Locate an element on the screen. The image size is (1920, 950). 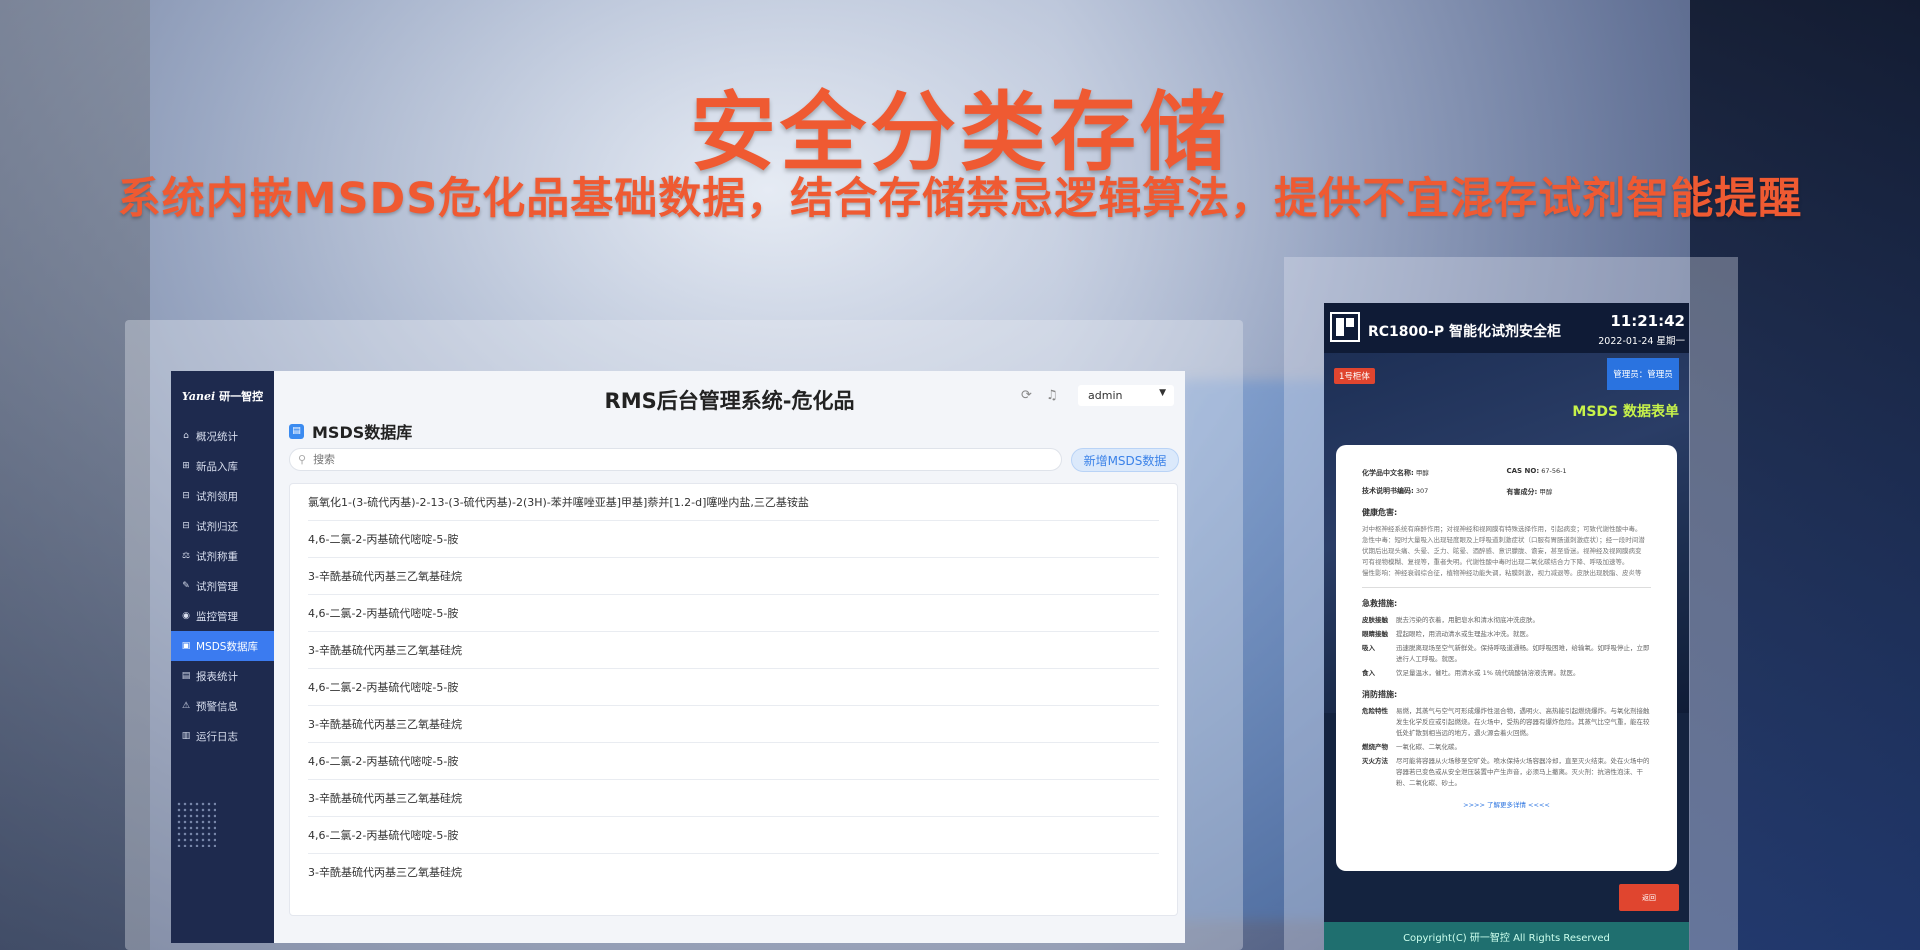
fire-key: 灭火方法 is located at coordinates (1375, 761).